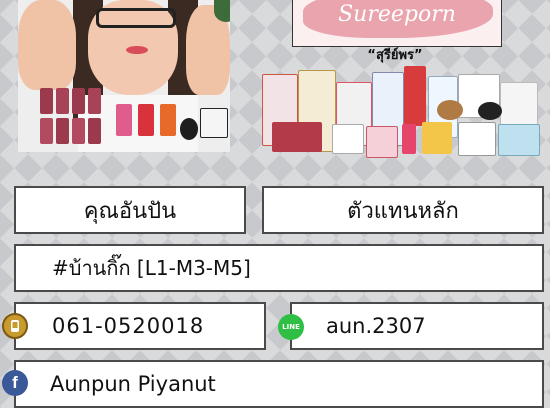 This screenshot has height=408, width=550. Describe the element at coordinates (397, 14) in the screenshot. I see `brand-script: Sureeporn` at that location.